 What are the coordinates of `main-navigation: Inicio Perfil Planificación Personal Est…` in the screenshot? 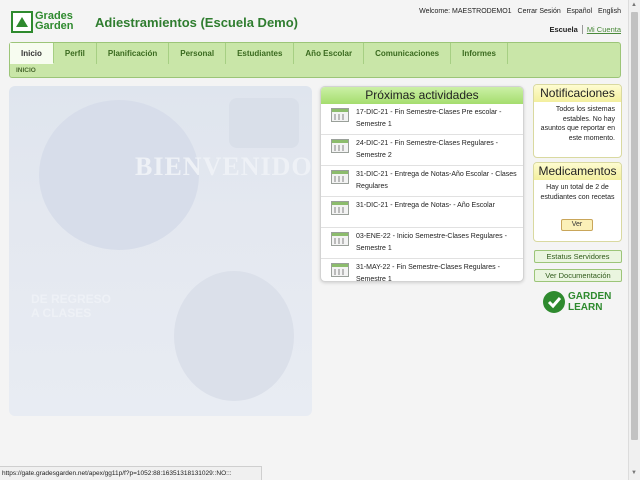 It's located at (315, 60).